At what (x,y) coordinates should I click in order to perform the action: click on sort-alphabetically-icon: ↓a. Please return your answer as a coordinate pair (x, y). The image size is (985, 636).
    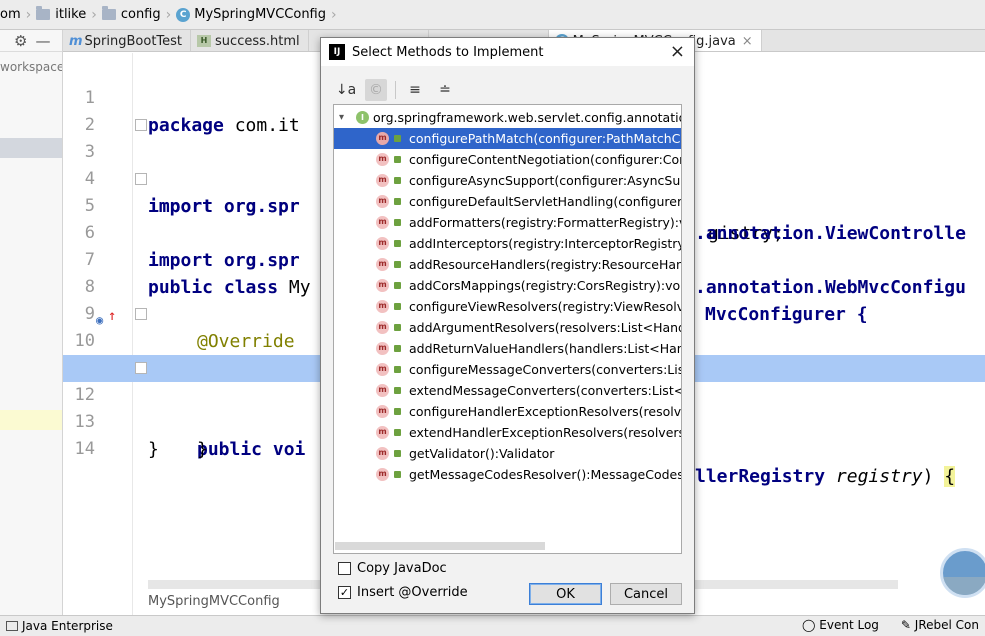
    Looking at the image, I should click on (346, 90).